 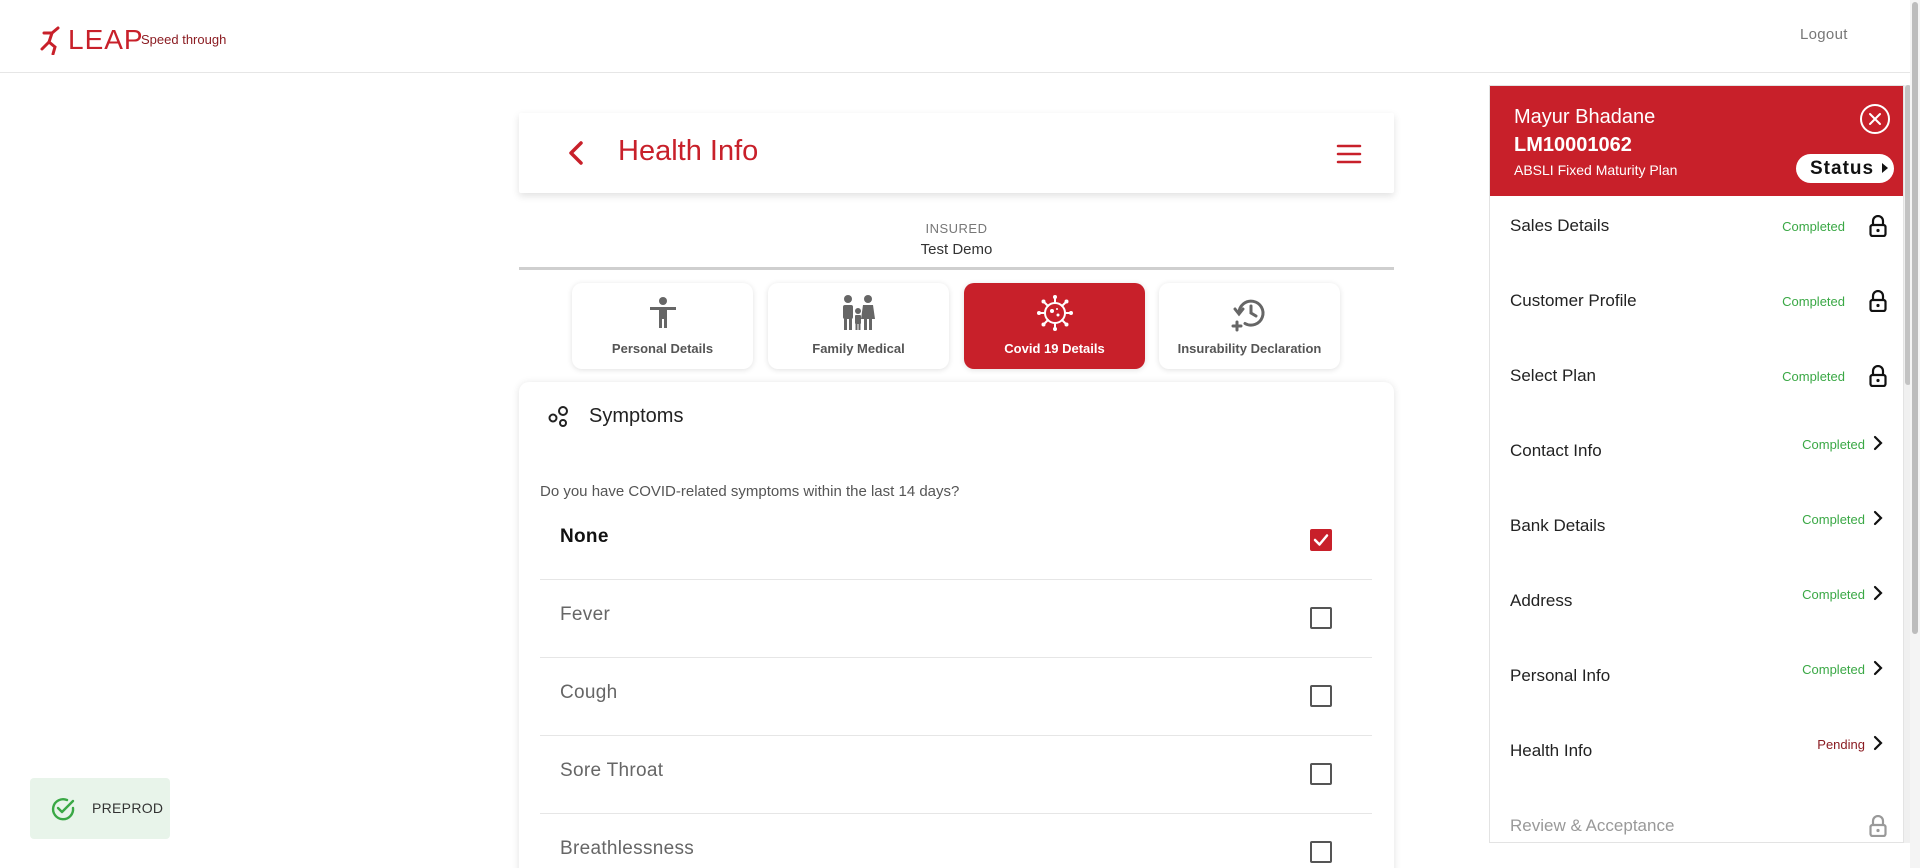 What do you see at coordinates (585, 614) in the screenshot?
I see `option-label: Fever` at bounding box center [585, 614].